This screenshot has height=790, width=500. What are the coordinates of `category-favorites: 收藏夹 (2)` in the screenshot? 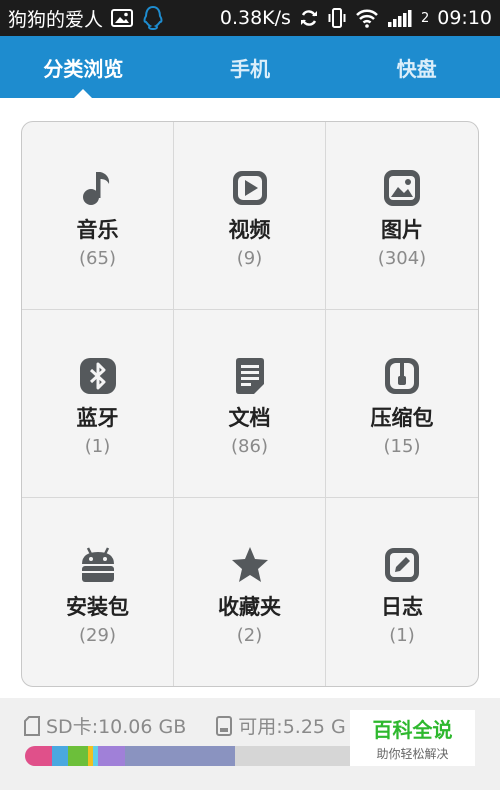 It's located at (250, 592).